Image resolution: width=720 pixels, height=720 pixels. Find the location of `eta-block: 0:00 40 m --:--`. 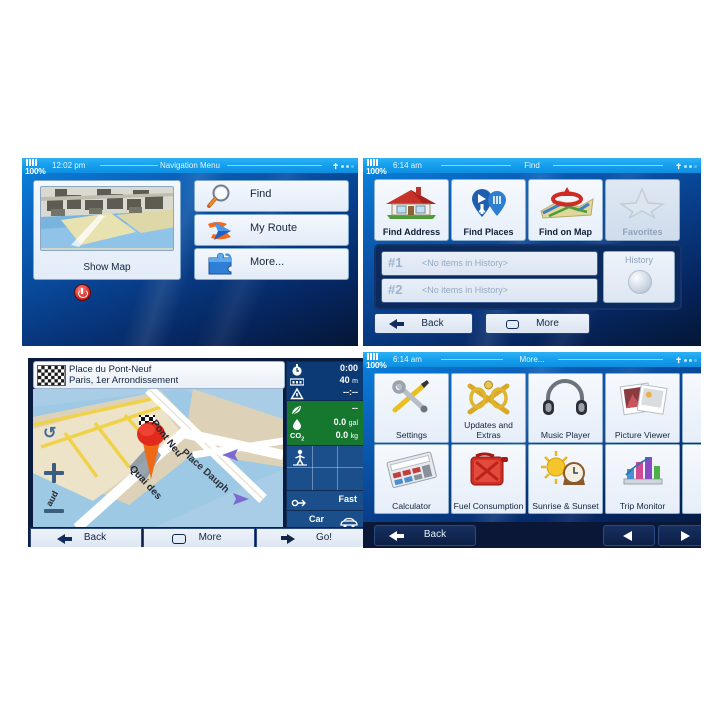

eta-block: 0:00 40 m --:-- is located at coordinates (325, 381).